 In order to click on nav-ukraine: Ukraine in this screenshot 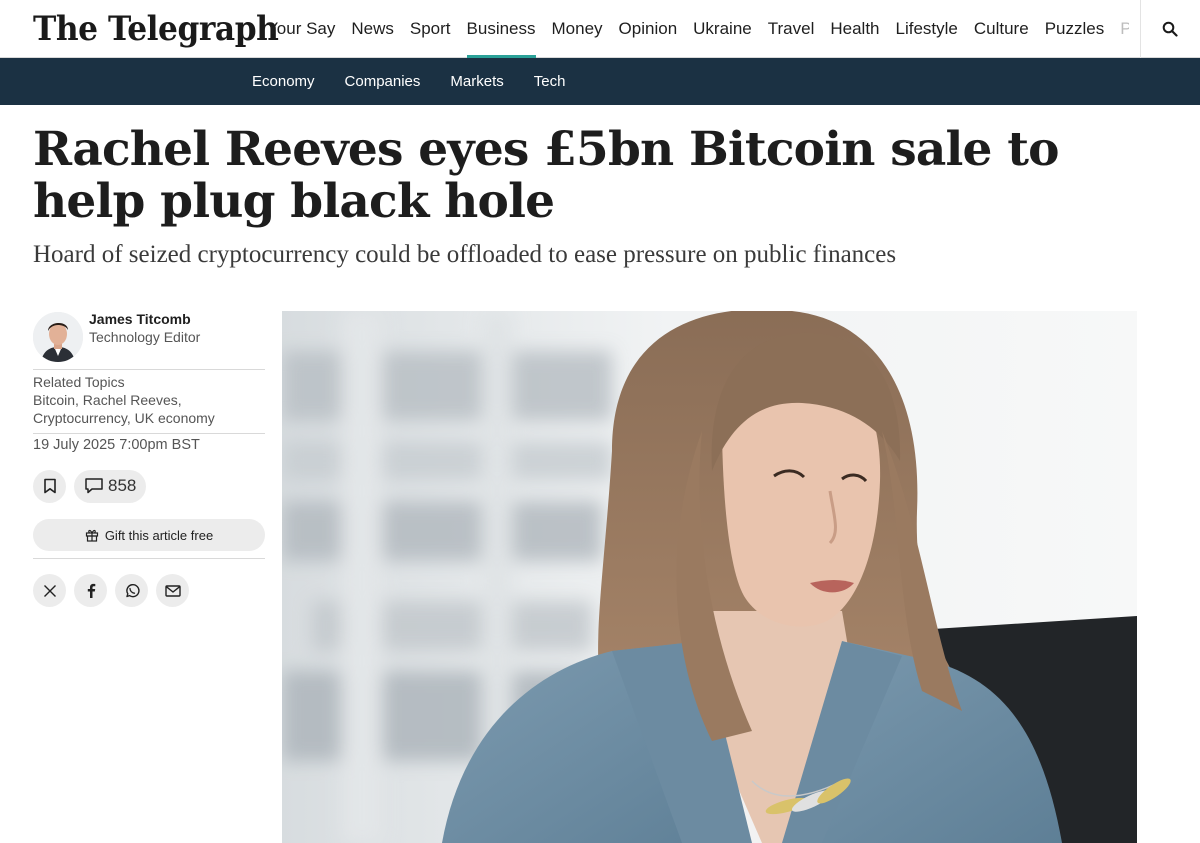, I will do `click(722, 29)`.